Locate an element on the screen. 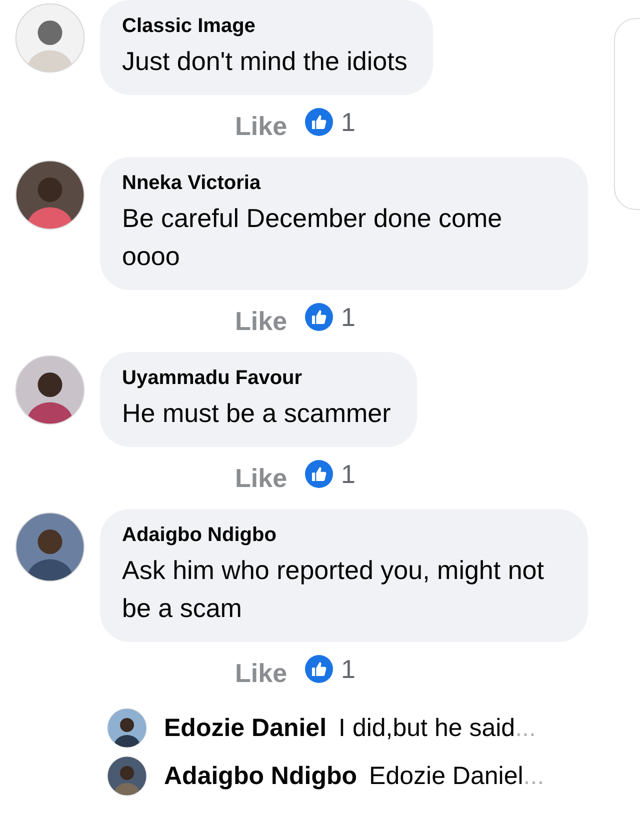  comment-text: He must be a scammer is located at coordinates (256, 413).